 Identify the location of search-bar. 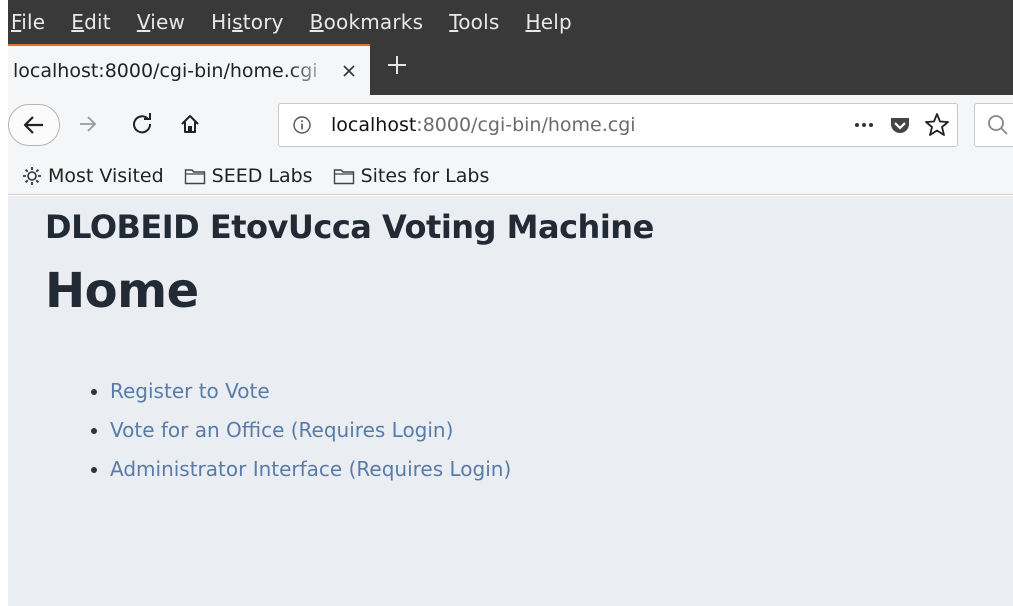
(993, 125).